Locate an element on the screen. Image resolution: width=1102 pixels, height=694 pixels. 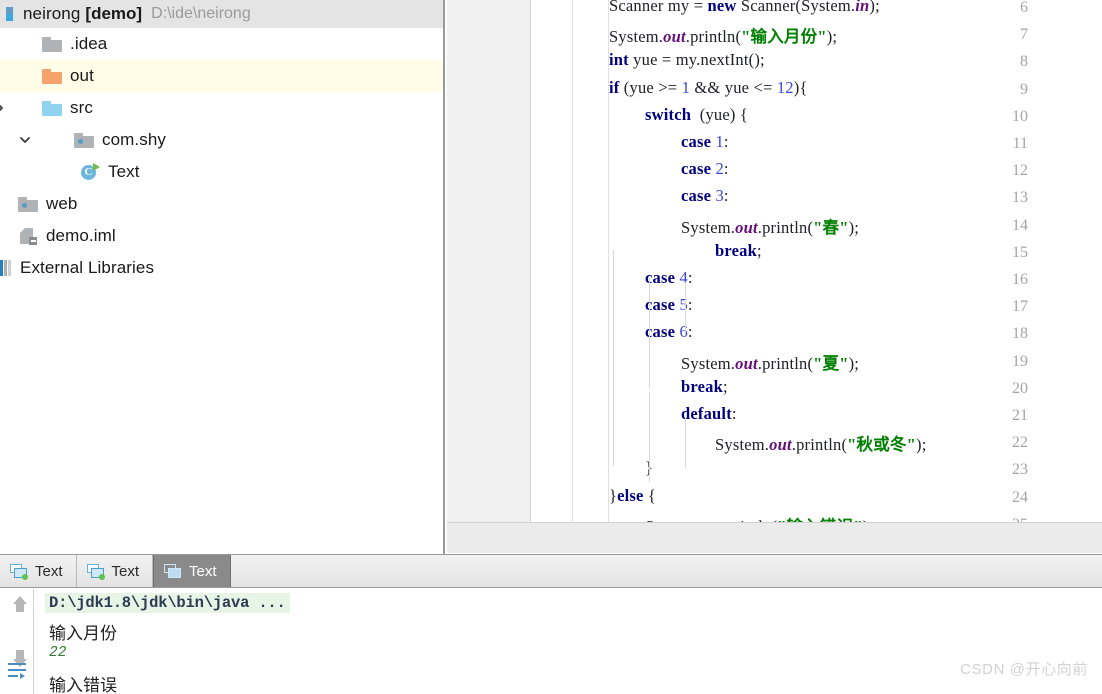
tree-item-label: External Libraries is located at coordinates (87, 267).